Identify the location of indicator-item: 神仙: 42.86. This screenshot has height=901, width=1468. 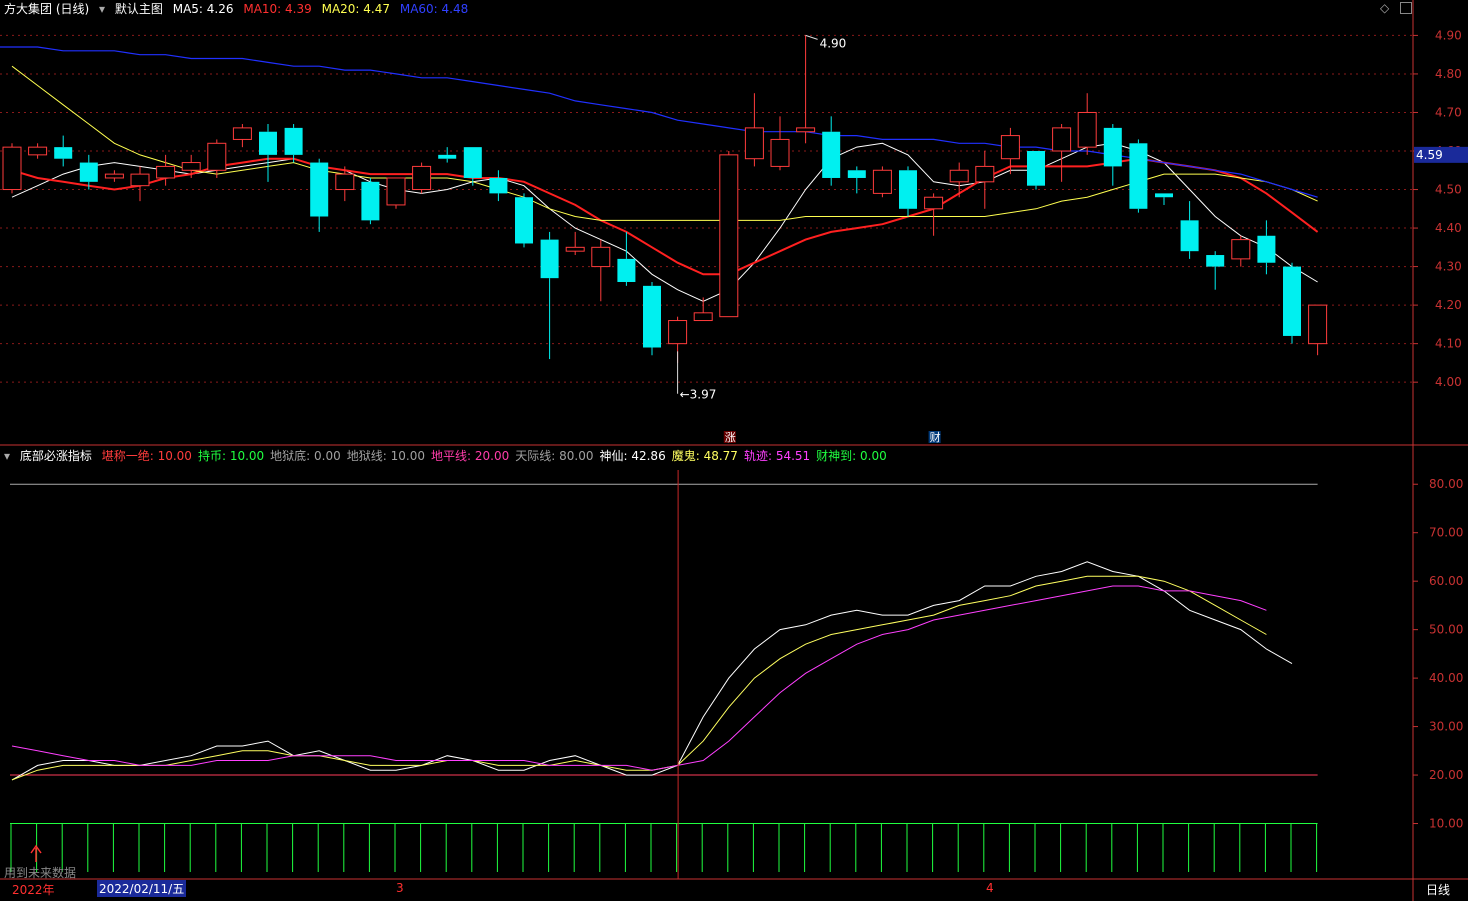
(632, 456).